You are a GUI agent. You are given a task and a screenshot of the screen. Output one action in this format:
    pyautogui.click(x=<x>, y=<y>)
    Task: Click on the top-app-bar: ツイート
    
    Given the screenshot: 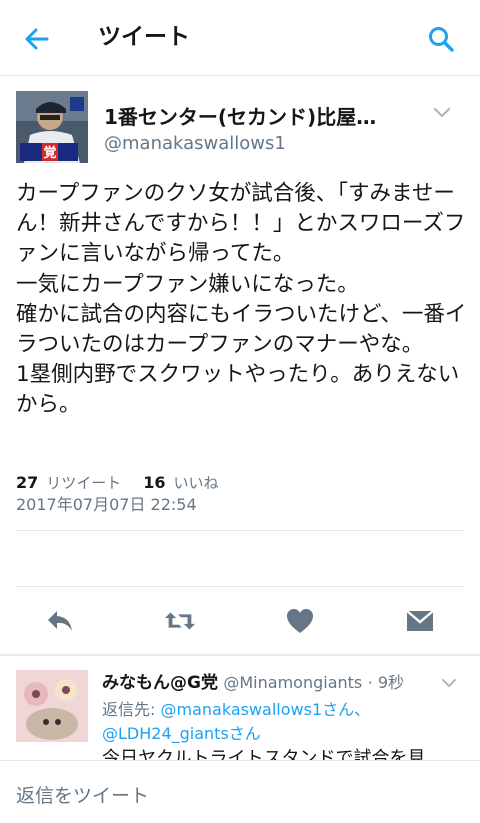 What is the action you would take?
    pyautogui.click(x=240, y=38)
    